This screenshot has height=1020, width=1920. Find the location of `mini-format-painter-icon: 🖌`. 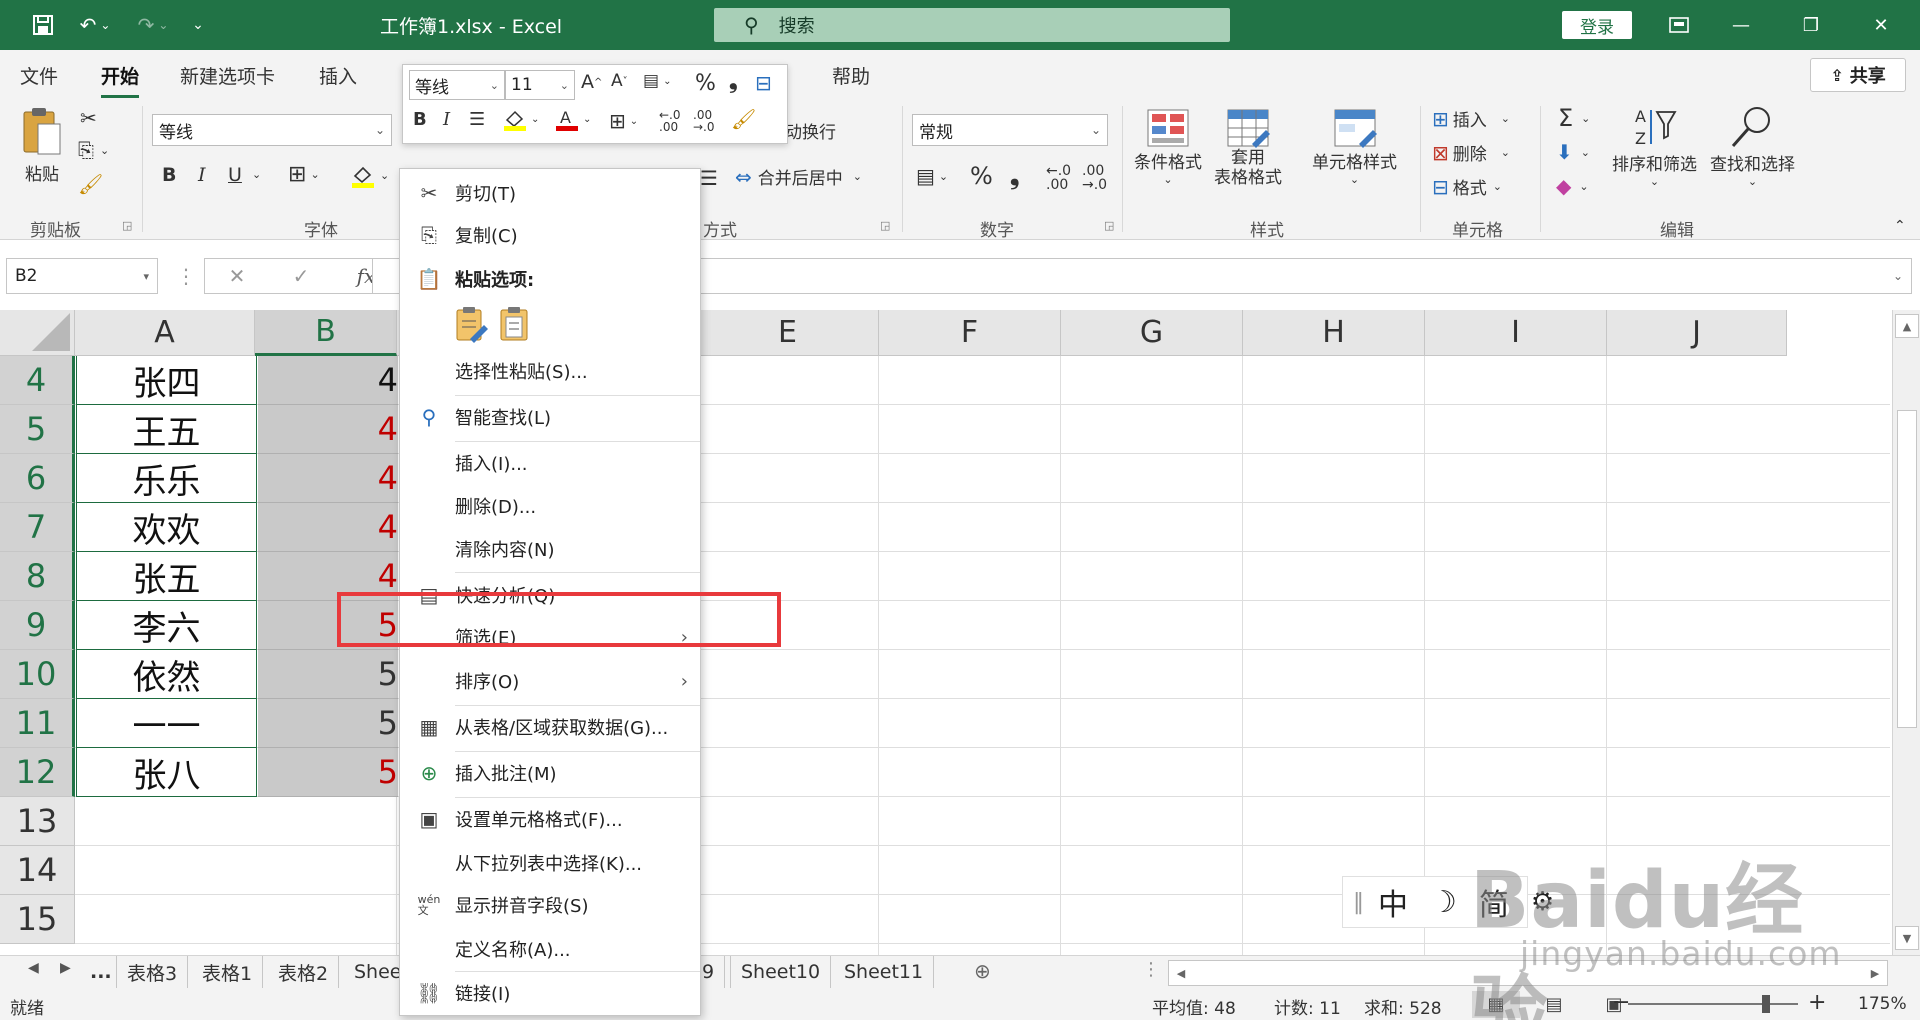

mini-format-painter-icon: 🖌 is located at coordinates (743, 119).